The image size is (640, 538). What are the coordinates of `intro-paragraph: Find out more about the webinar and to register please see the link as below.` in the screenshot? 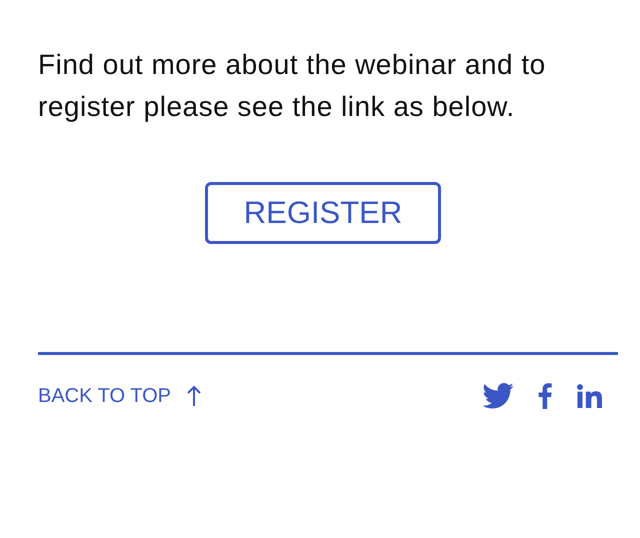 It's located at (292, 86).